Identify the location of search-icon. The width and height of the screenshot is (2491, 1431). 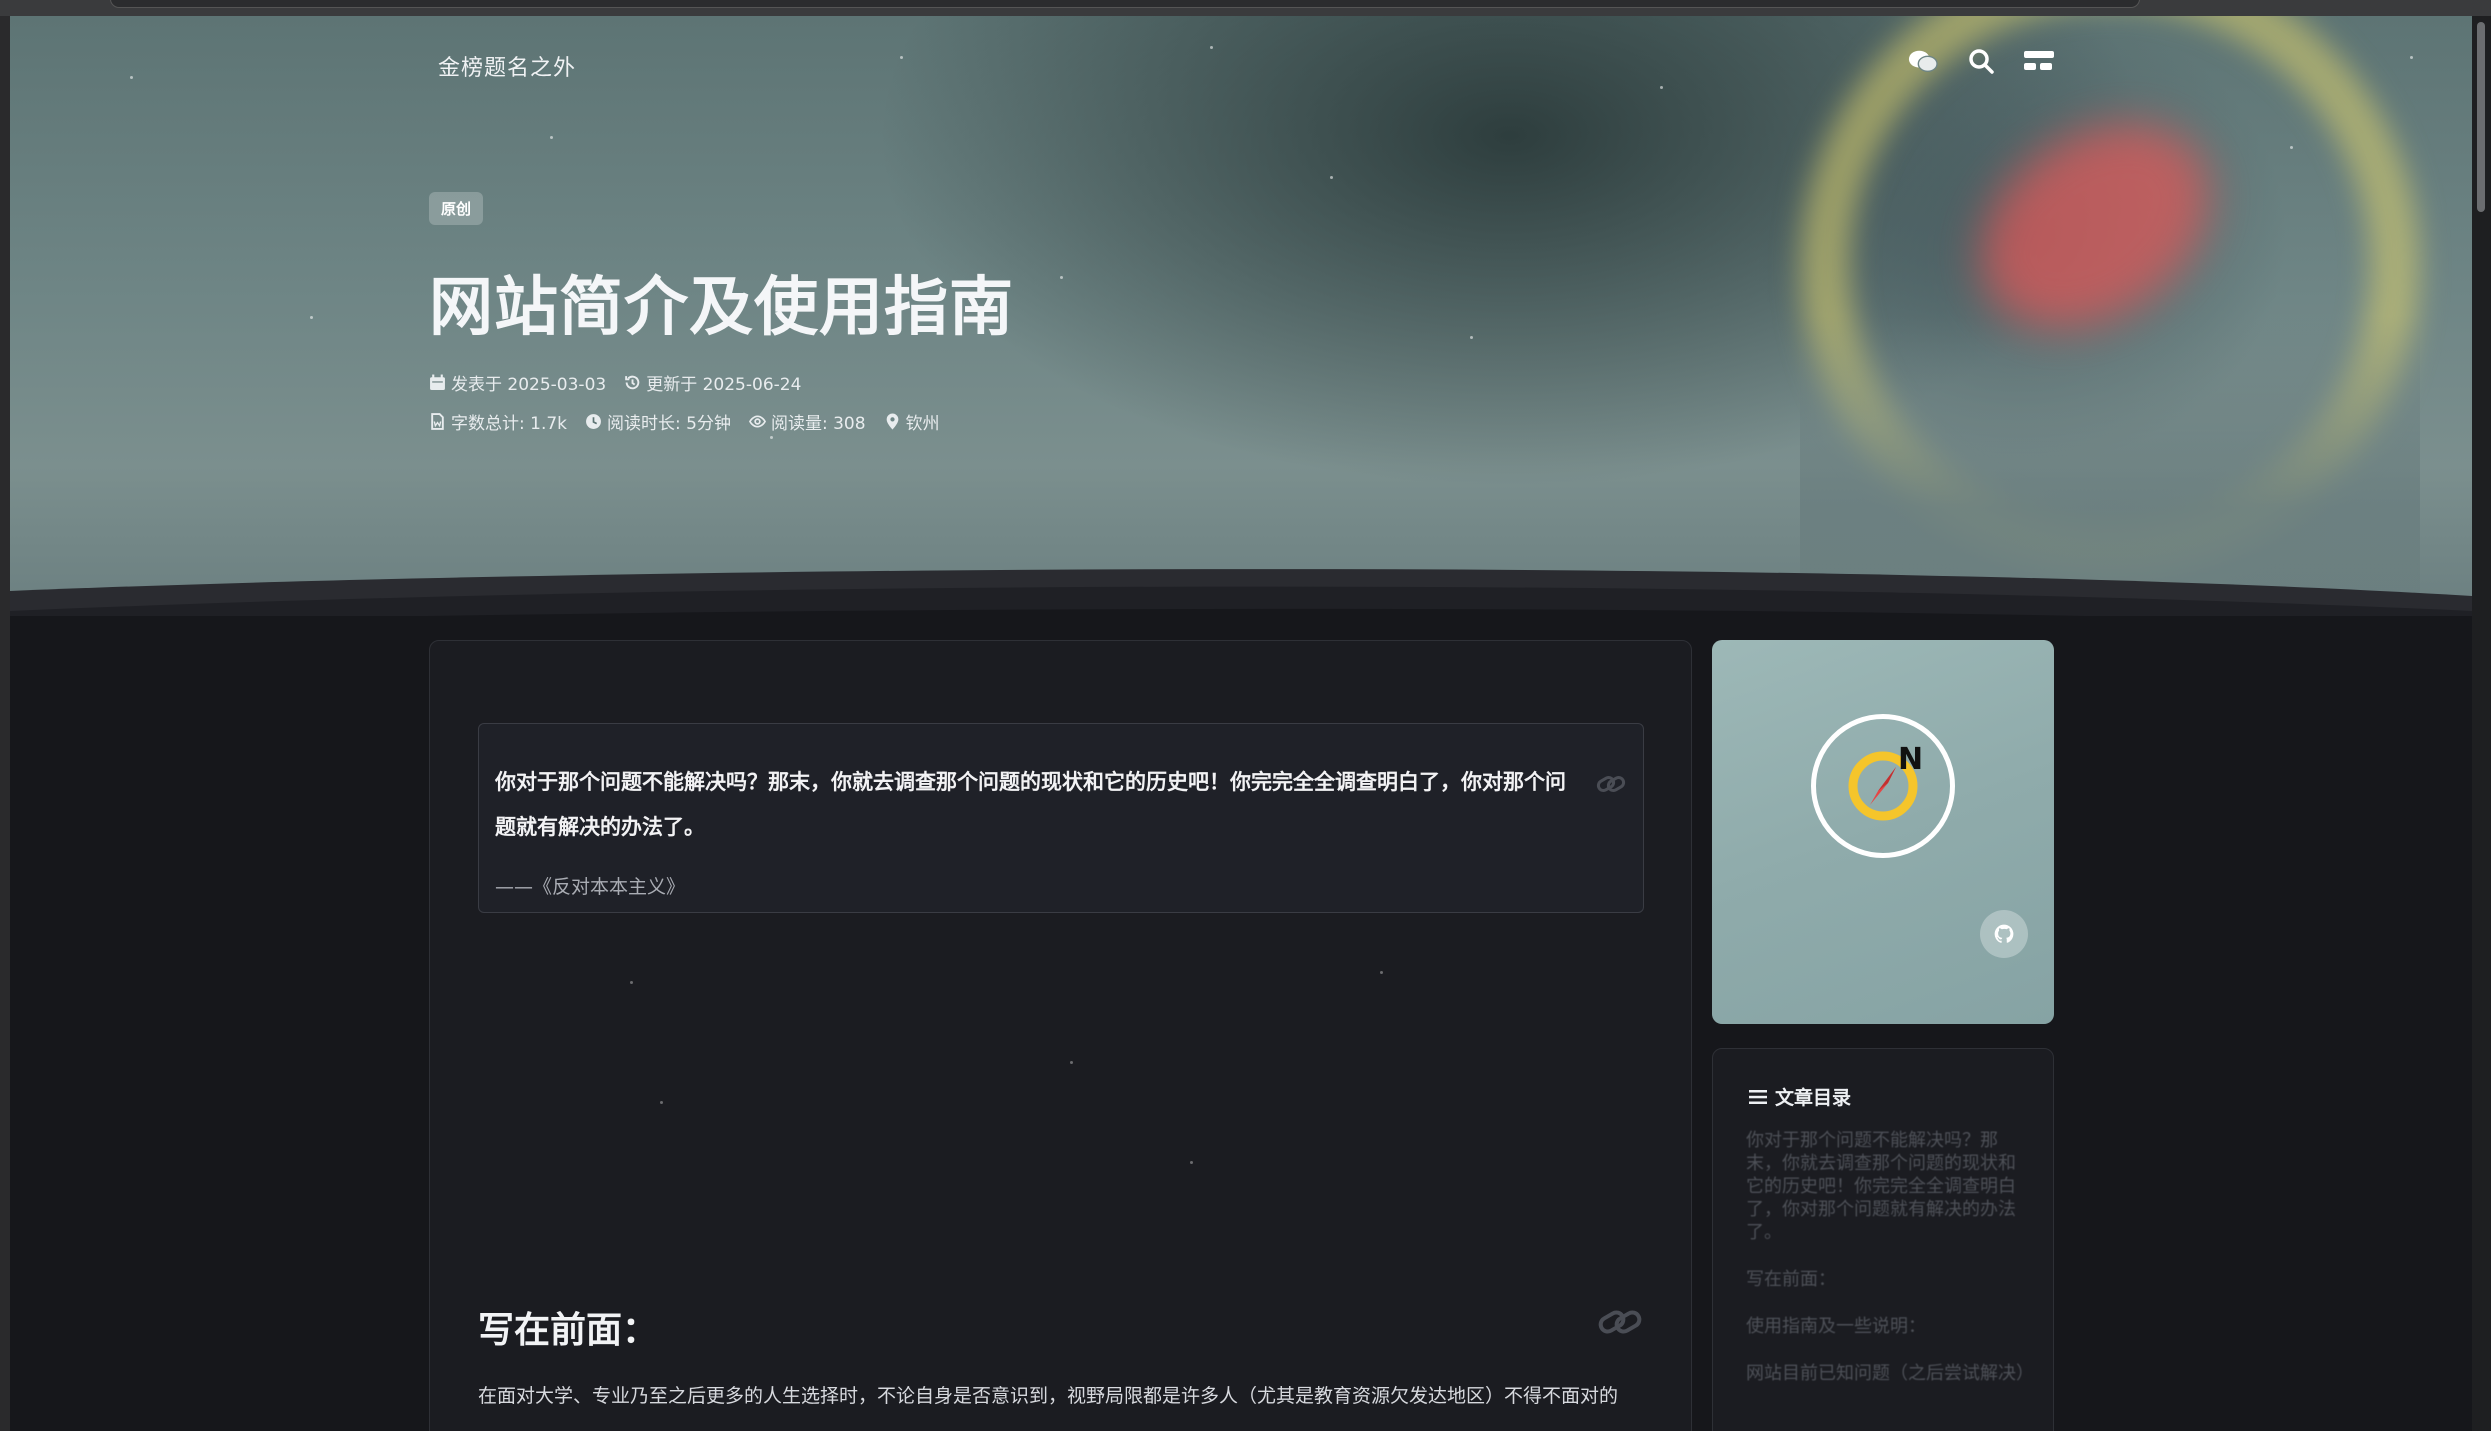
(1981, 61).